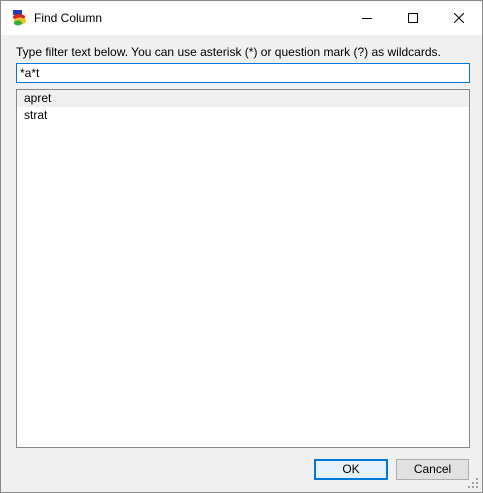 The height and width of the screenshot is (493, 483). Describe the element at coordinates (351, 469) in the screenshot. I see `ok-button: OK` at that location.